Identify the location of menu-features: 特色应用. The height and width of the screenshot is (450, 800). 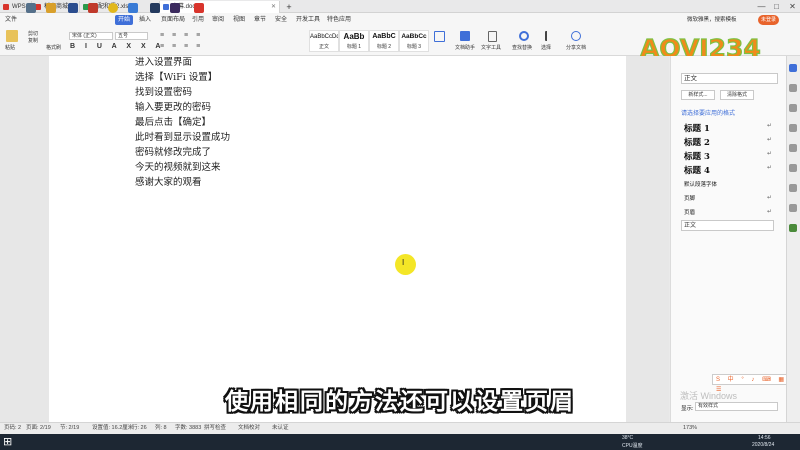
(339, 20).